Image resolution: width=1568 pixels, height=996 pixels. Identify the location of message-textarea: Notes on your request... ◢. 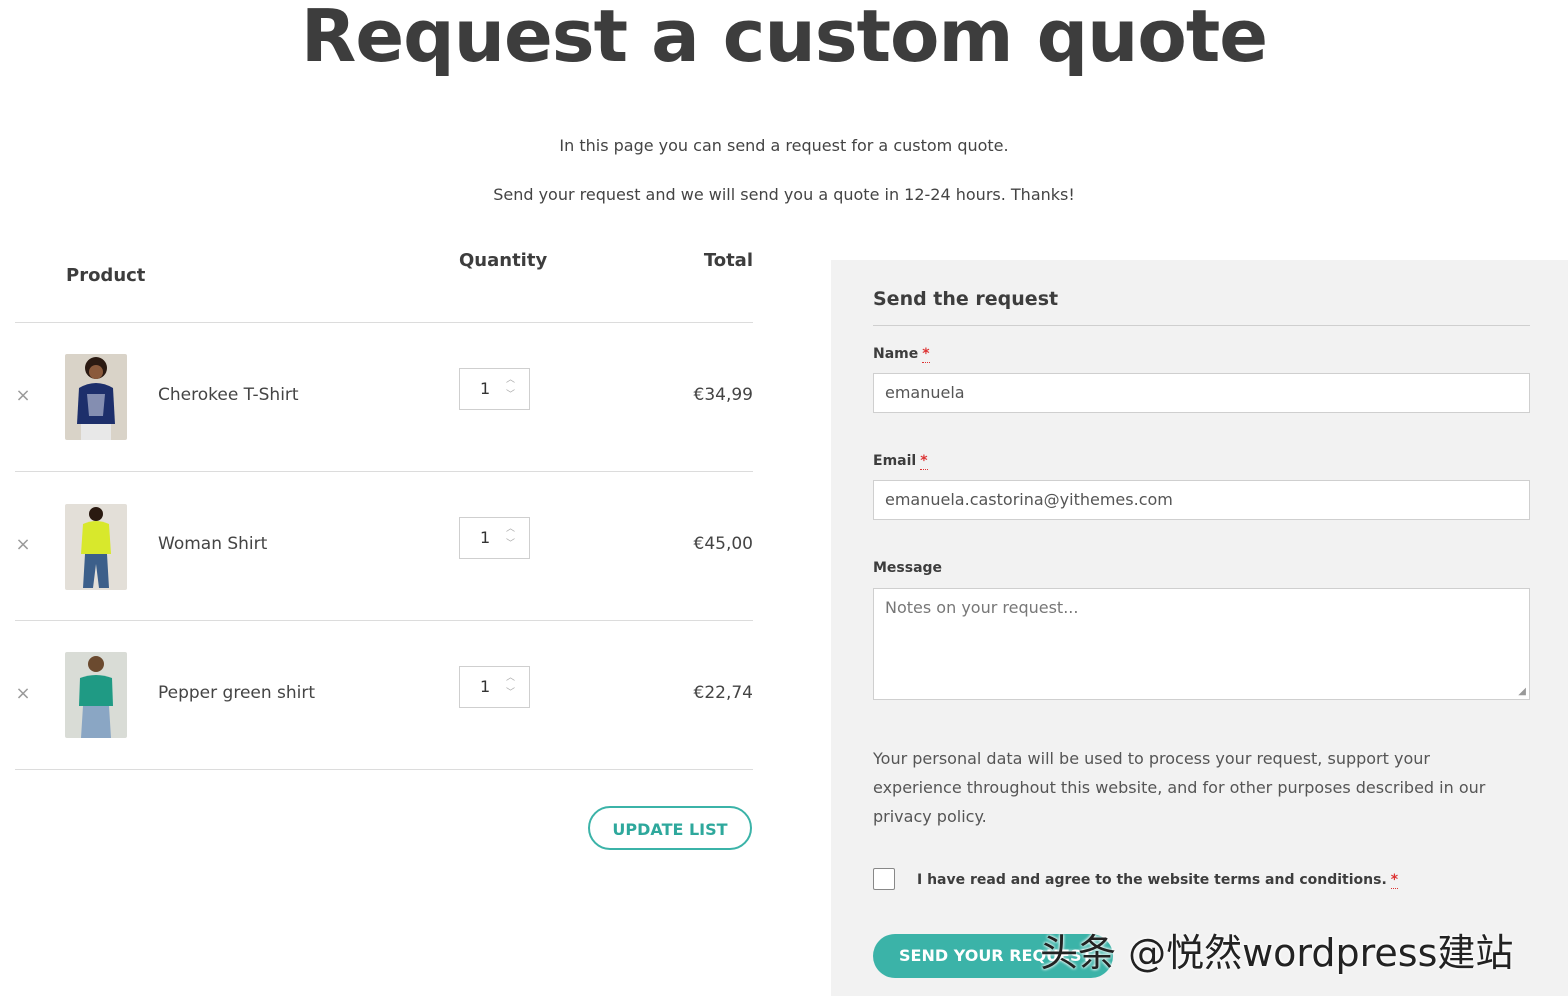
(1201, 644).